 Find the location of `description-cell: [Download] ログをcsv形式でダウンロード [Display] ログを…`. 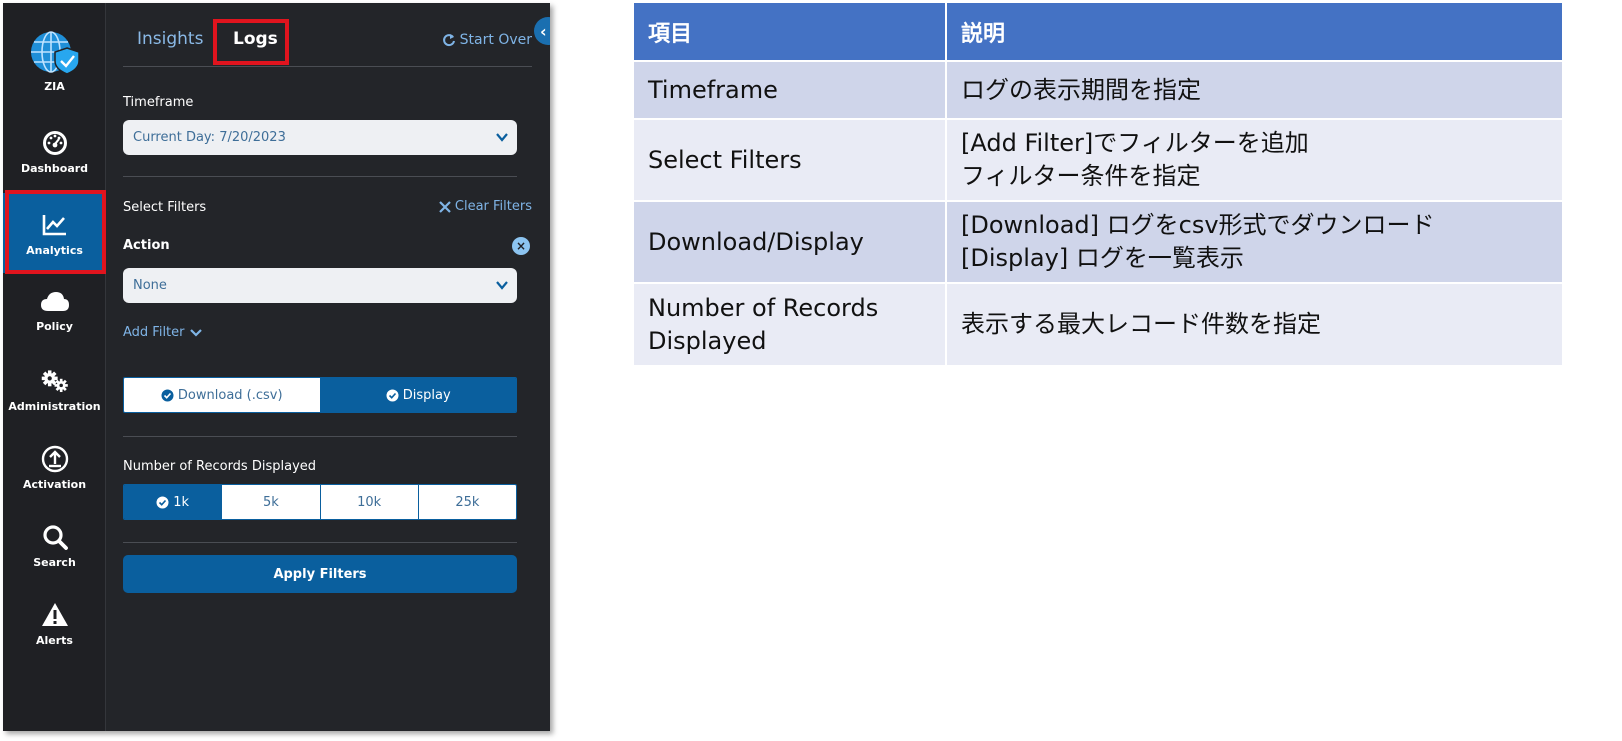

description-cell: [Download] ログをcsv形式でダウンロード [Display] ログを… is located at coordinates (1255, 241).